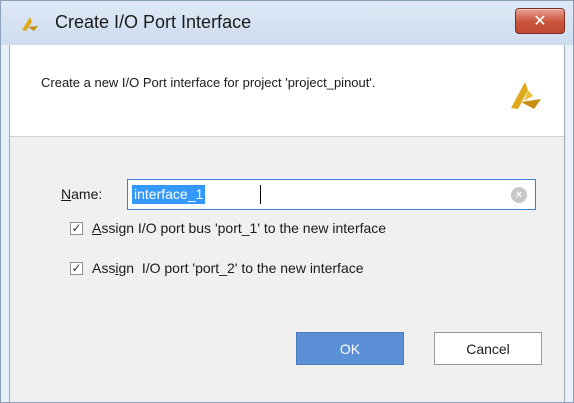  What do you see at coordinates (169, 194) in the screenshot?
I see `name-input-value: interface_1` at bounding box center [169, 194].